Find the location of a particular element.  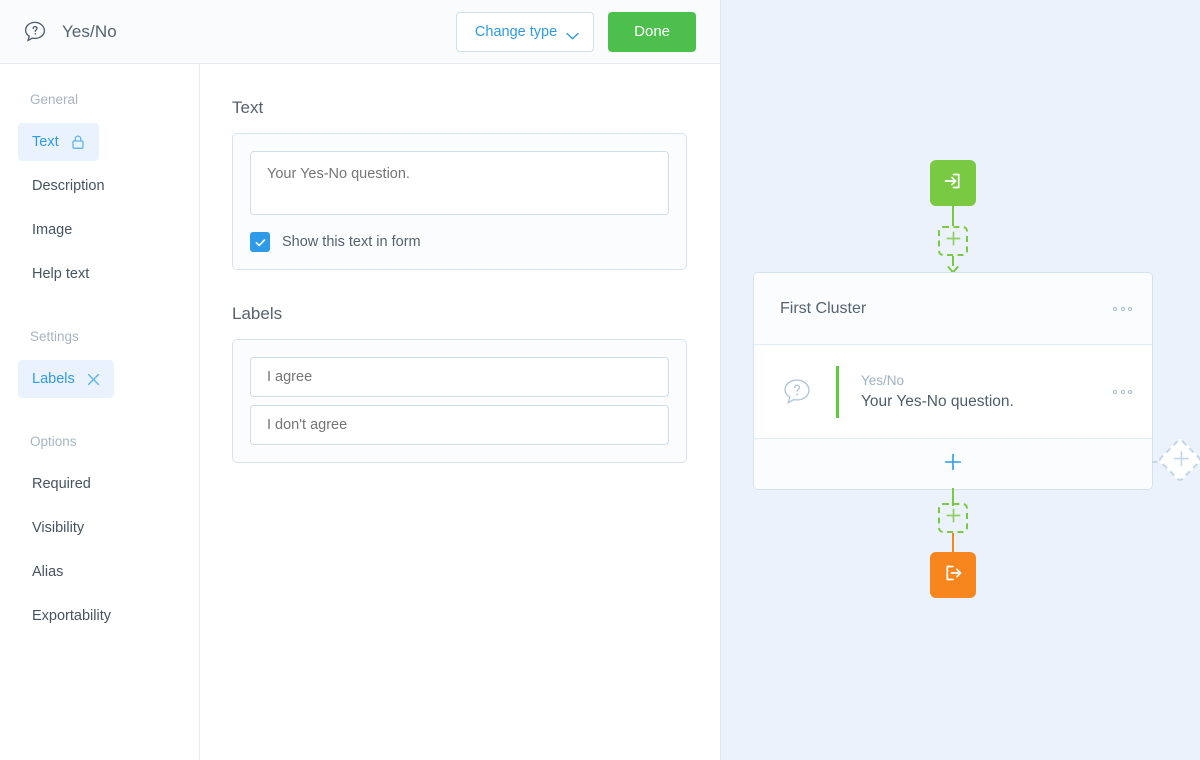

lock-icon is located at coordinates (78, 142).